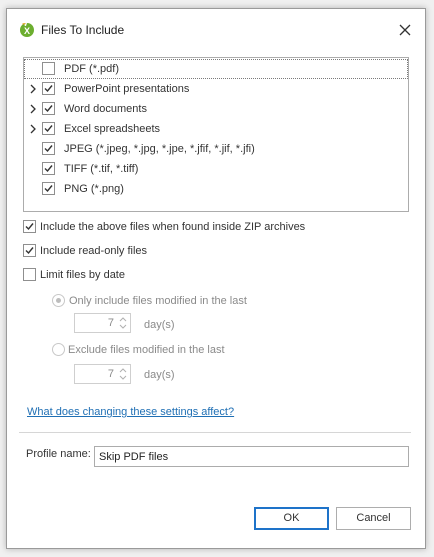 The width and height of the screenshot is (434, 557). Describe the element at coordinates (48, 108) in the screenshot. I see `checkbox-word` at that location.